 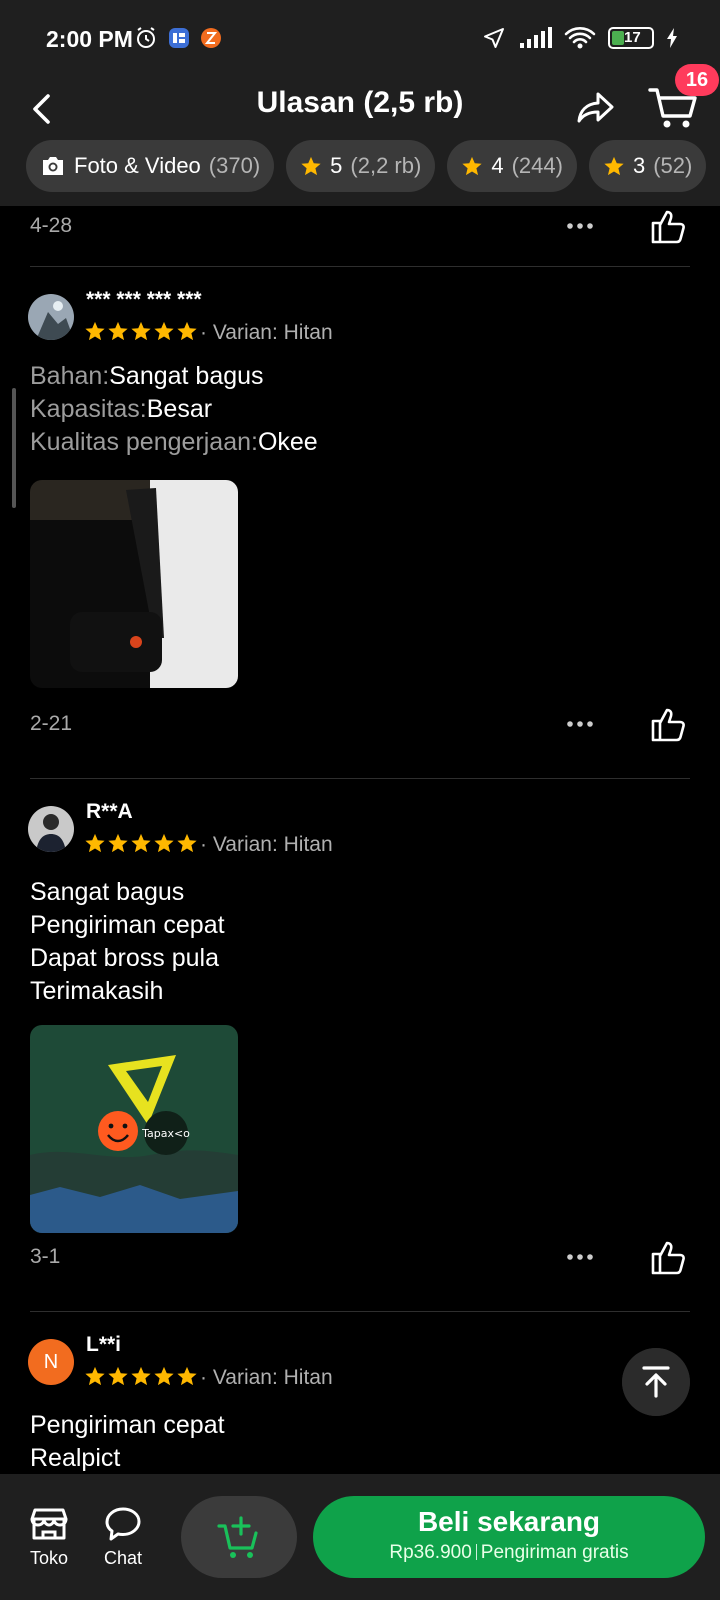 I want to click on reviewer-name: R**A, so click(x=109, y=811).